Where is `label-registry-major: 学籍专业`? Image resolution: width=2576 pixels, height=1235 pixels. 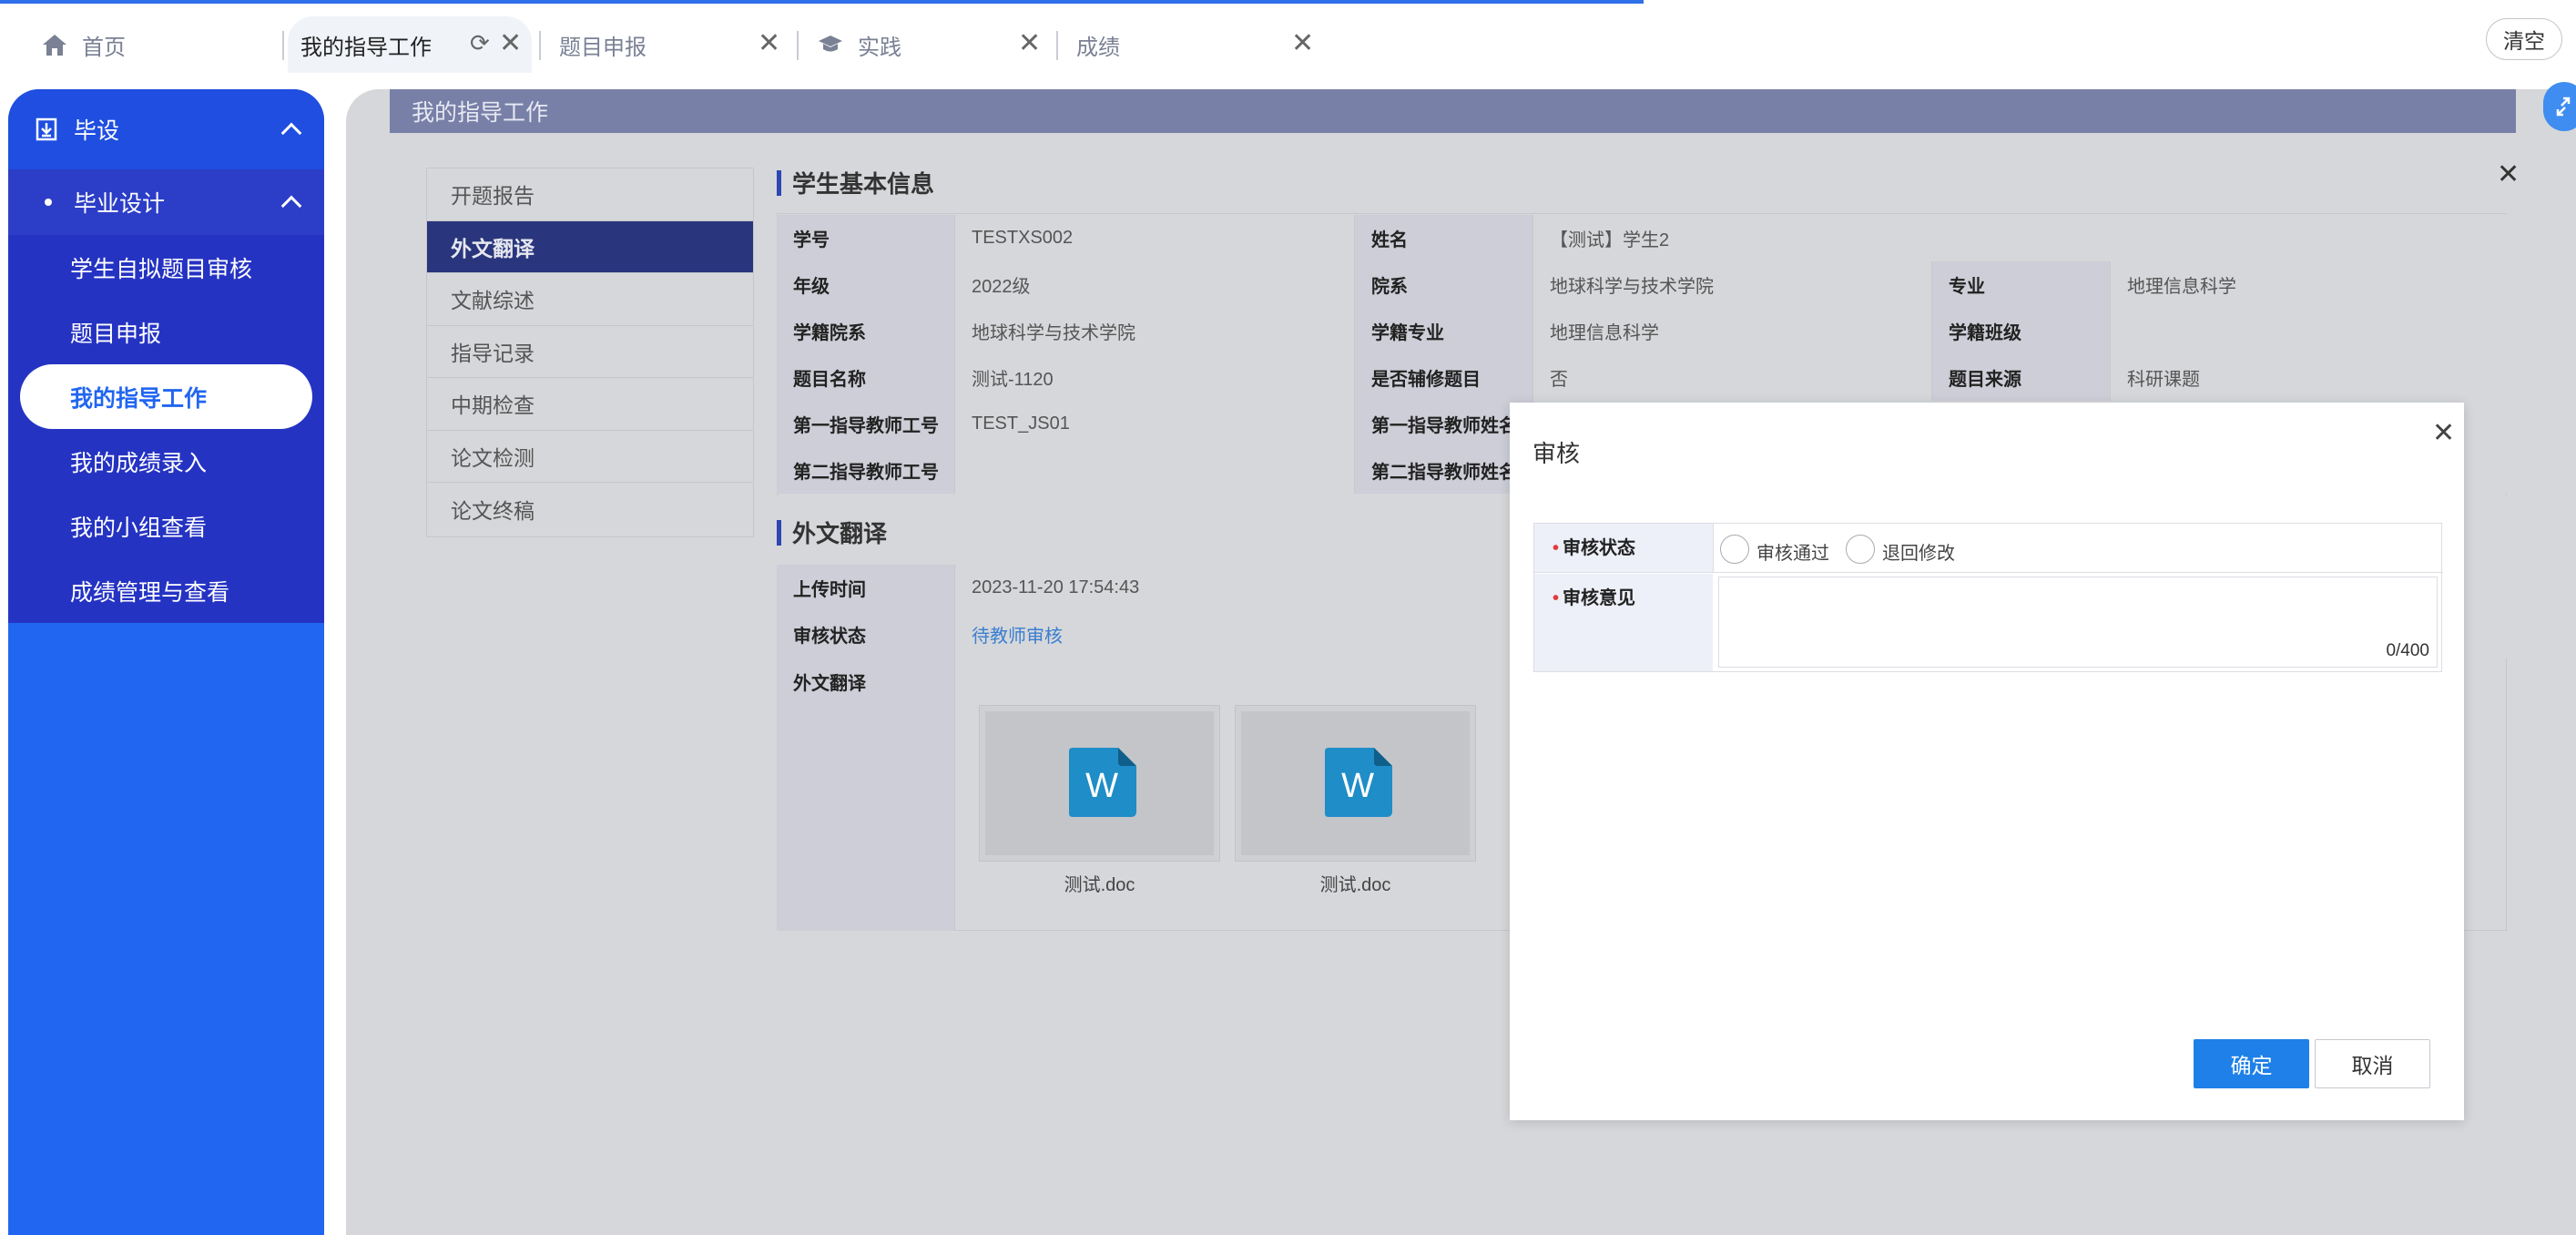 label-registry-major: 学籍专业 is located at coordinates (1444, 331).